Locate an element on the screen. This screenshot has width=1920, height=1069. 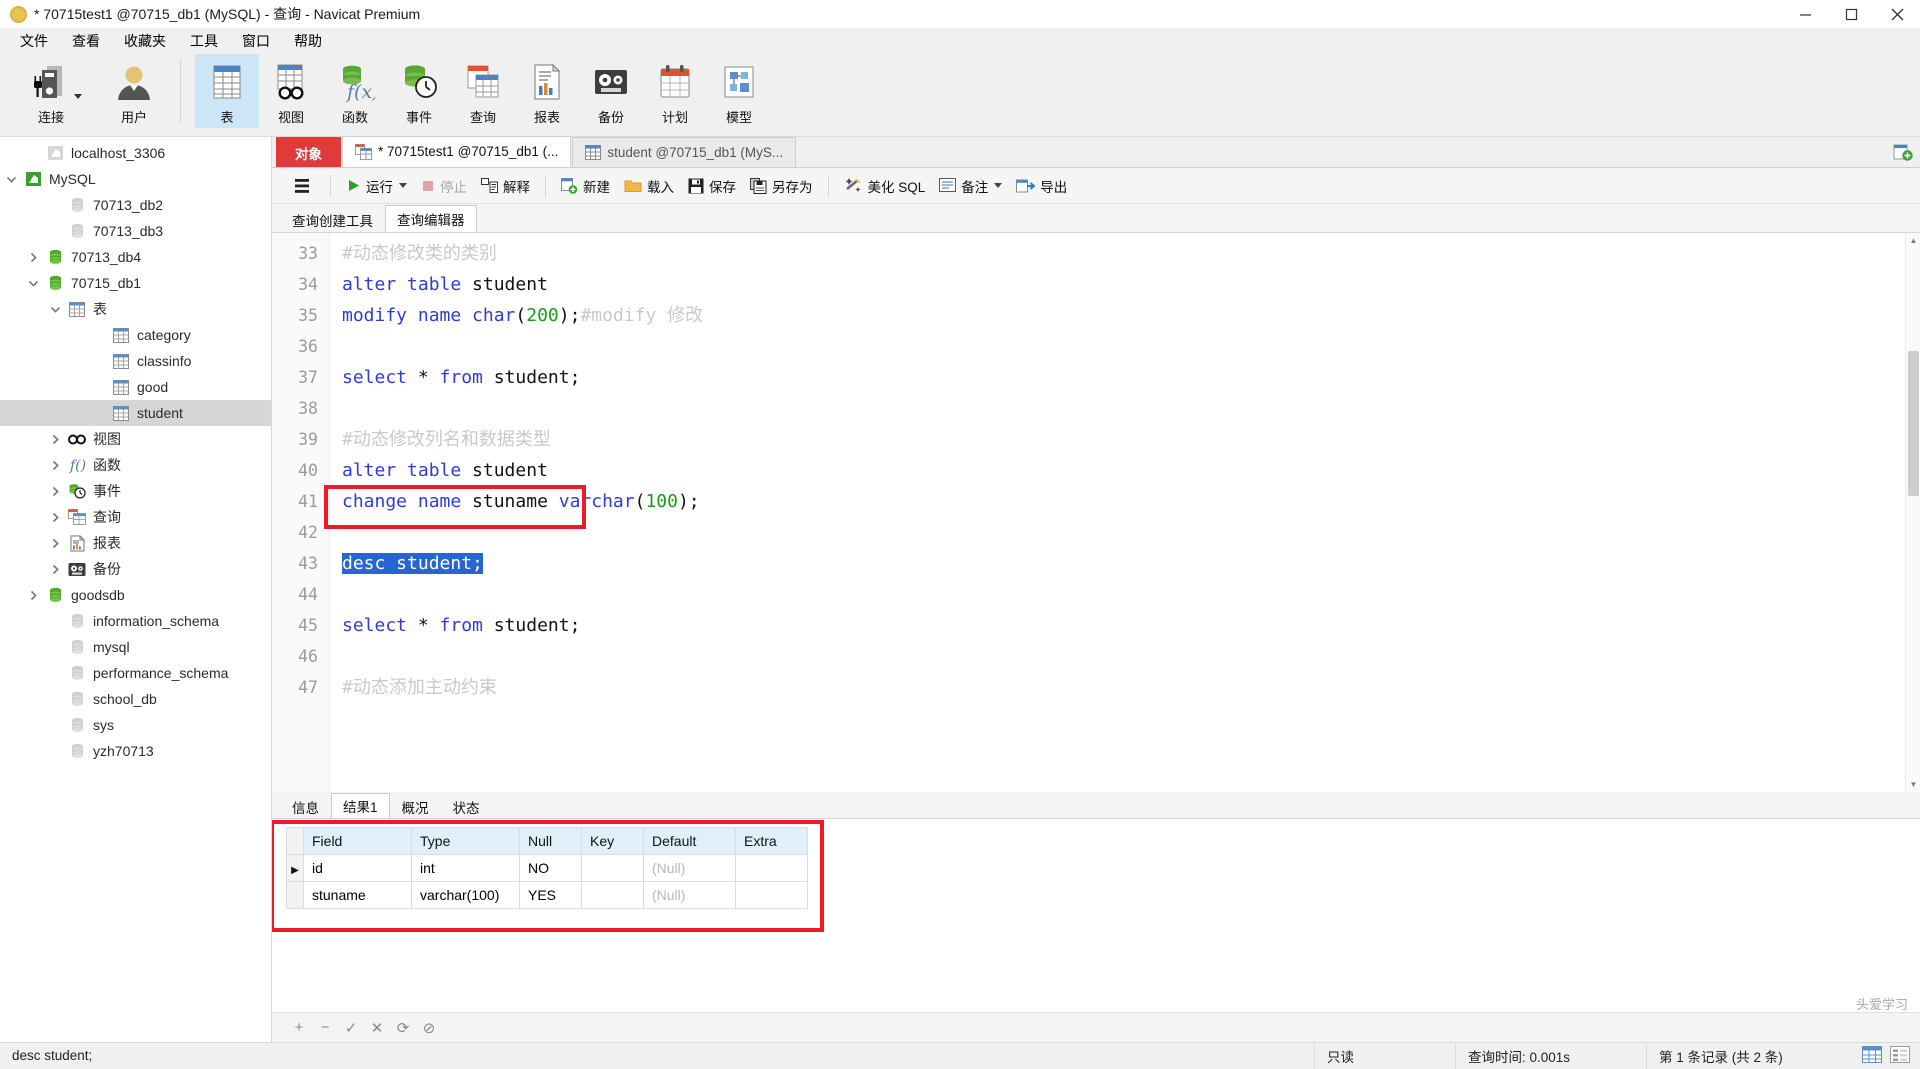
editor-vertical-scrollbar: ▲ ▼ is located at coordinates (1912, 512).